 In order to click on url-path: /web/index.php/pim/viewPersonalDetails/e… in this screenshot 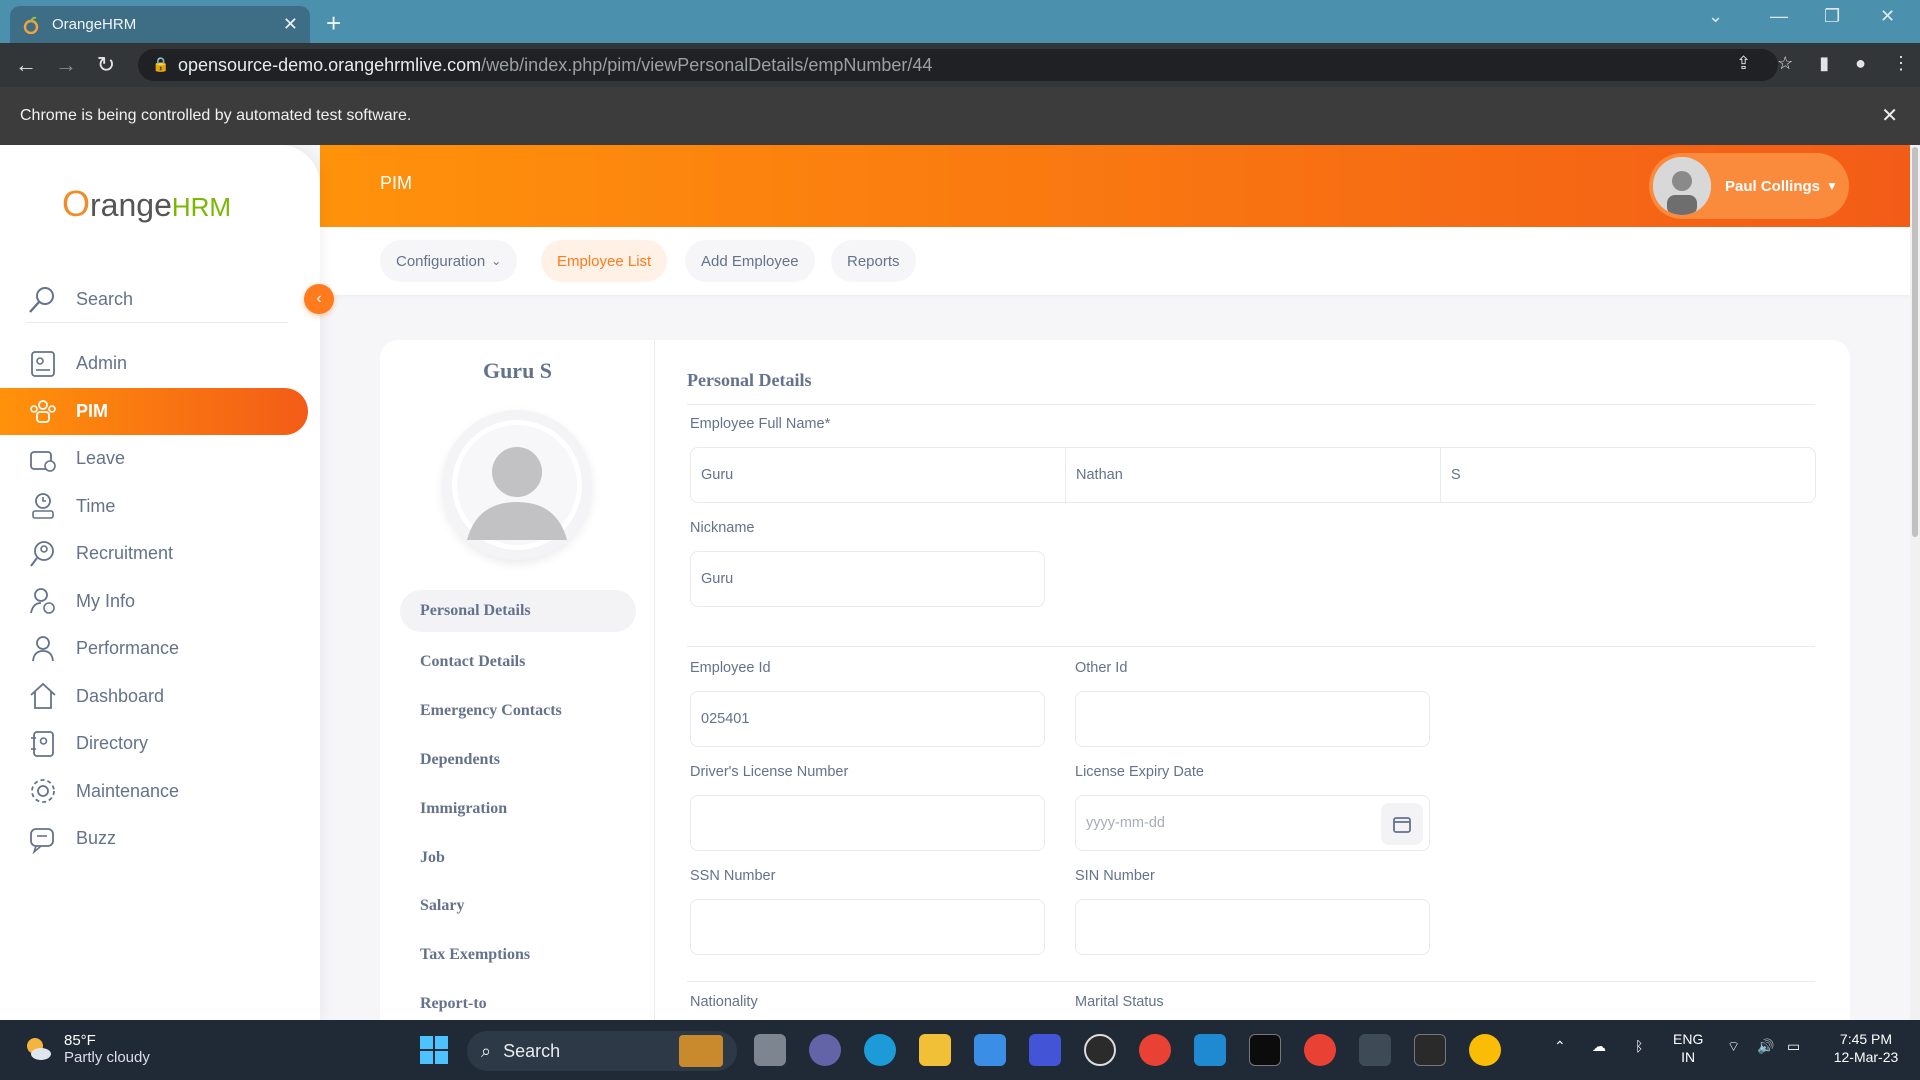, I will do `click(707, 64)`.